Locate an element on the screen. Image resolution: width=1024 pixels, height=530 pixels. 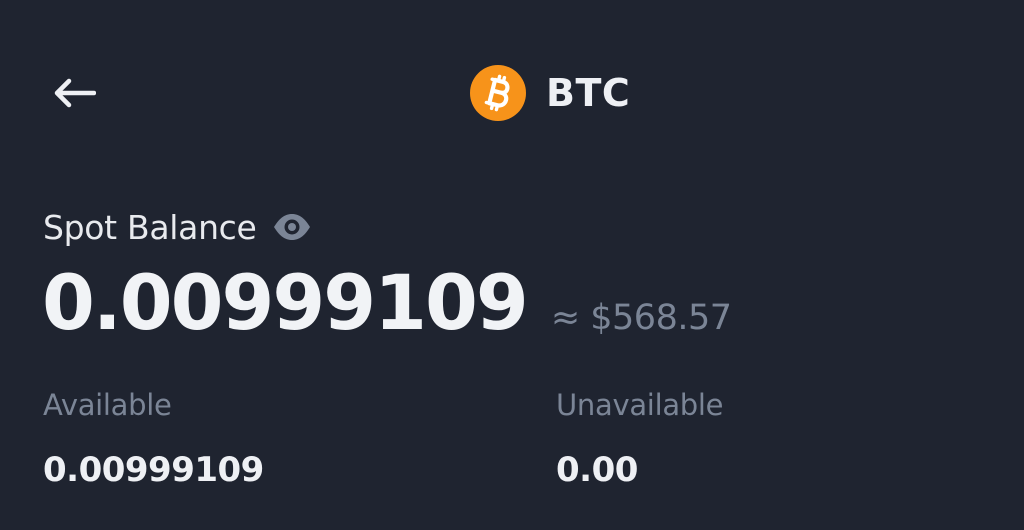
coin-symbol: BTC is located at coordinates (588, 93).